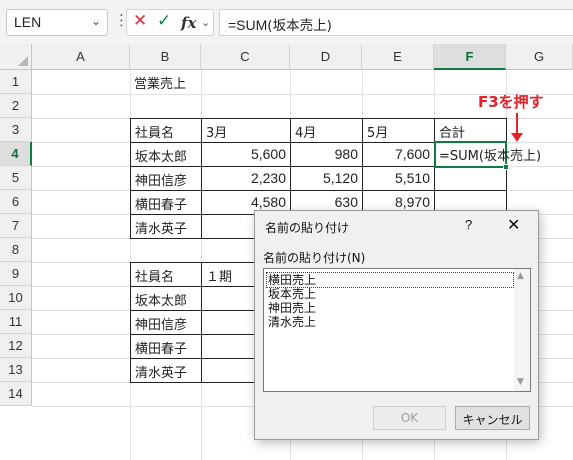 This screenshot has width=573, height=460. Describe the element at coordinates (16, 106) in the screenshot. I see `row-header-2: 2` at that location.